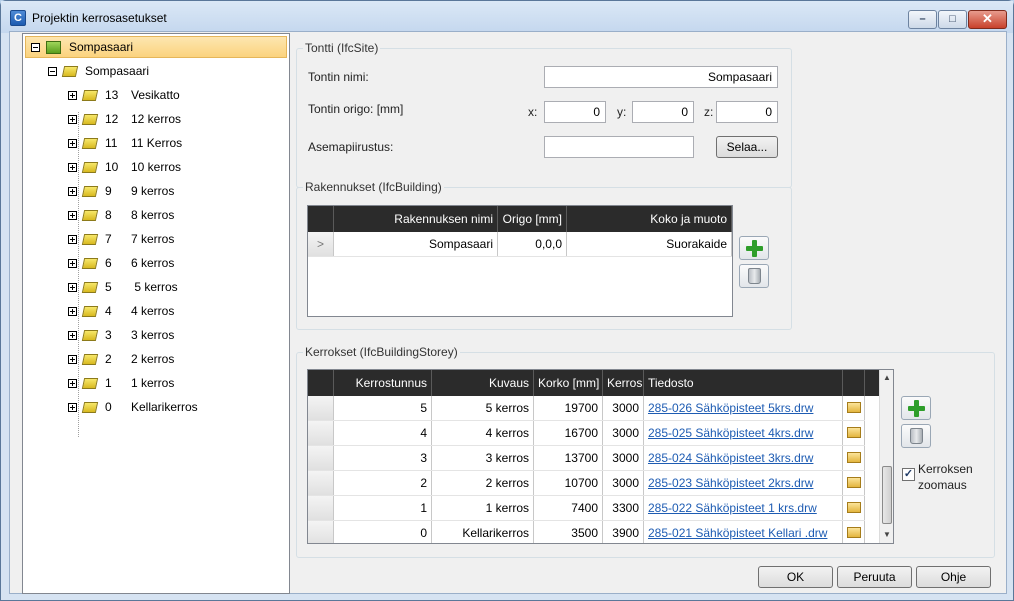  Describe the element at coordinates (568, 383) in the screenshot. I see `column-header: Korko [mm]` at that location.